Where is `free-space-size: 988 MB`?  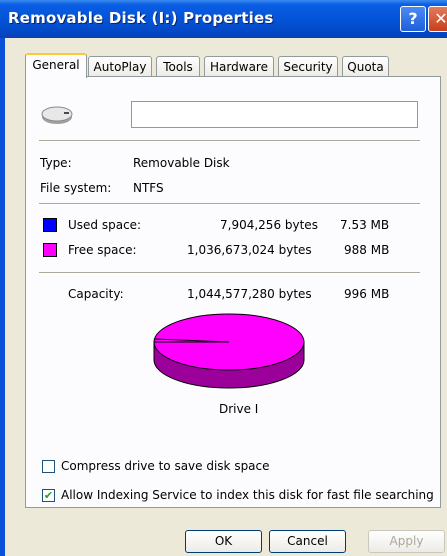
free-space-size: 988 MB is located at coordinates (367, 250).